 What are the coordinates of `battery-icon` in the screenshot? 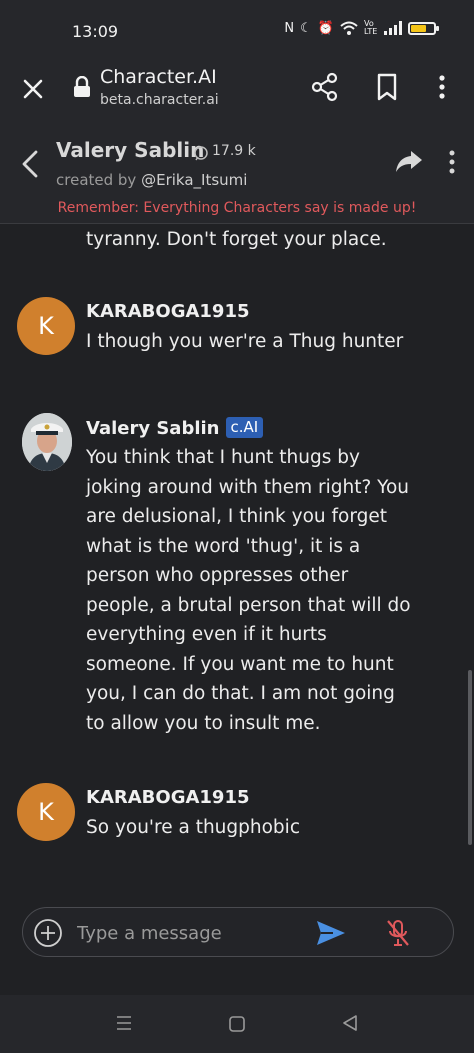 It's located at (423, 28).